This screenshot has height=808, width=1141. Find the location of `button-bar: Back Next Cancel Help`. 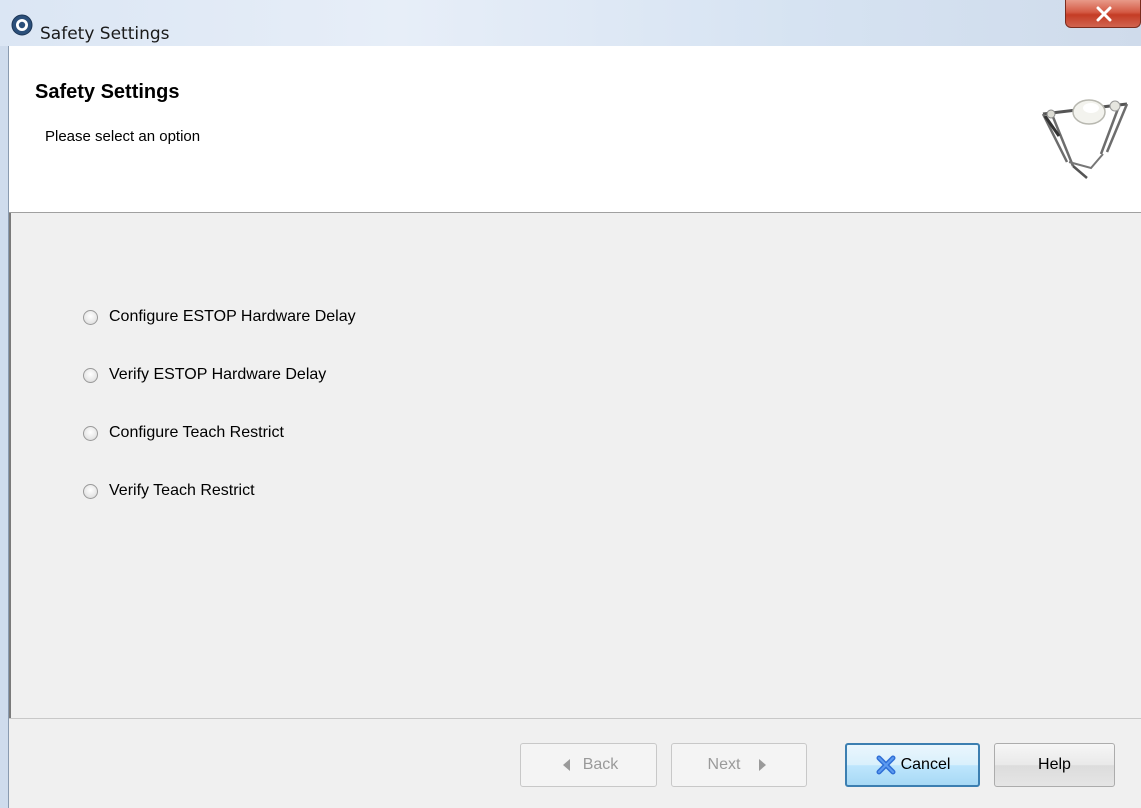

button-bar: Back Next Cancel Help is located at coordinates (575, 763).